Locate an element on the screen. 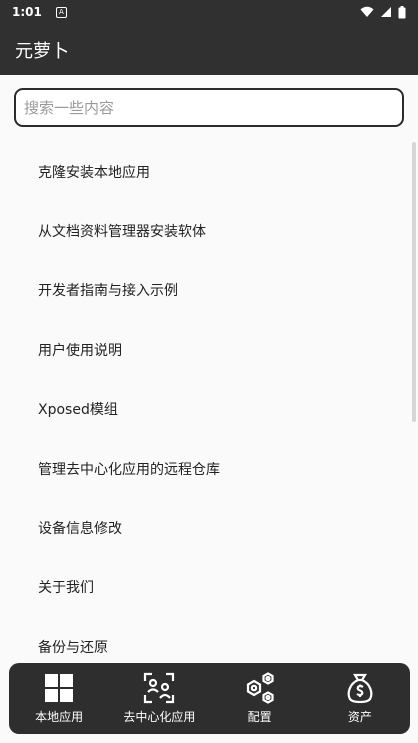 The image size is (418, 743). wifi-icon is located at coordinates (367, 11).